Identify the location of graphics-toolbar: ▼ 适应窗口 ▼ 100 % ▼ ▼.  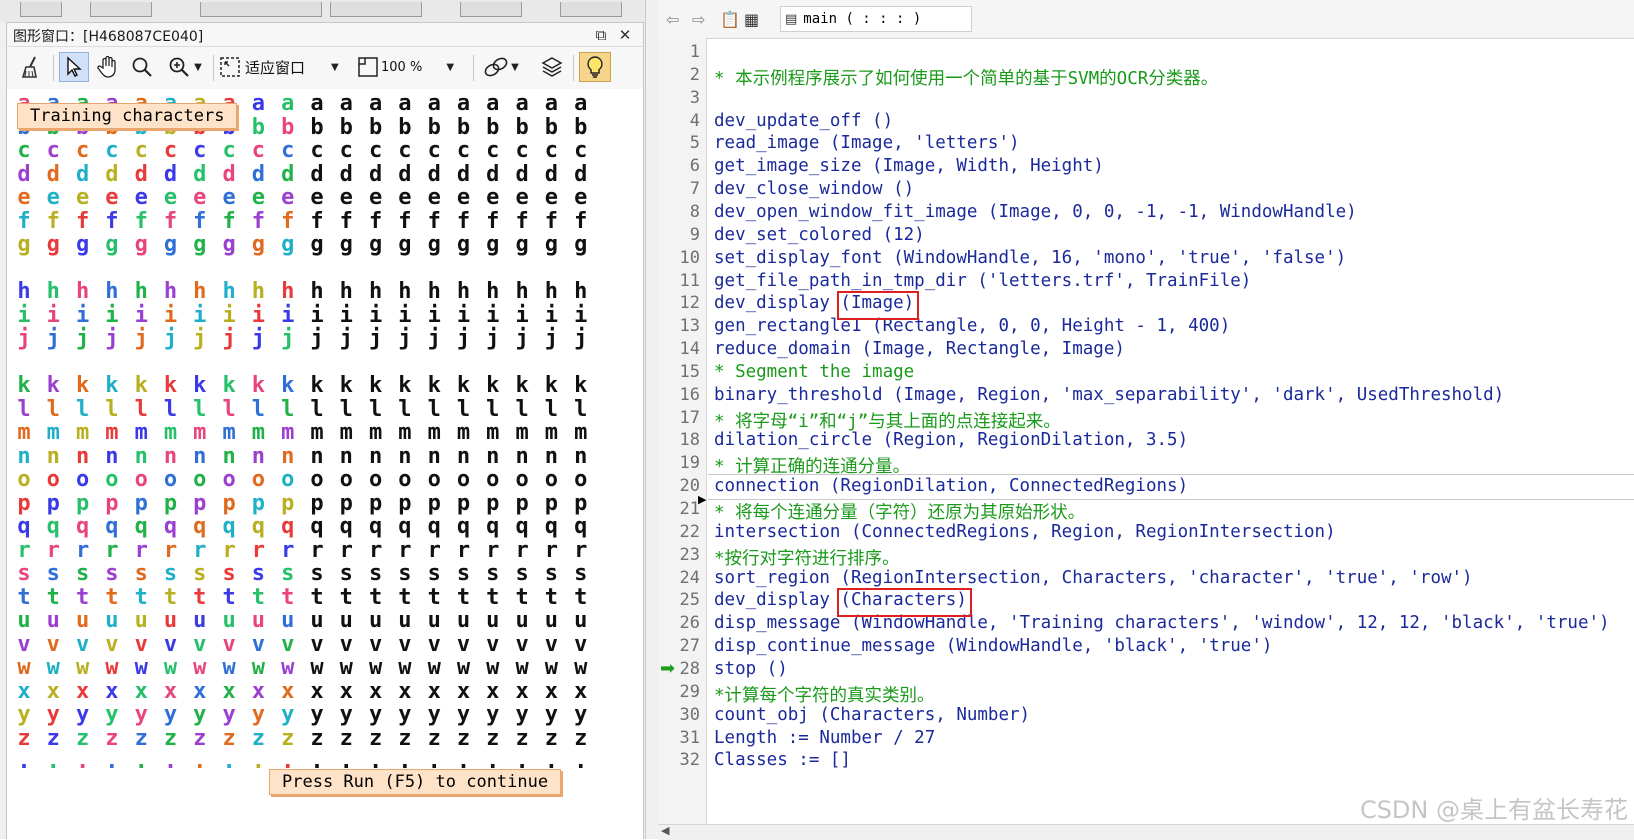
(325, 68).